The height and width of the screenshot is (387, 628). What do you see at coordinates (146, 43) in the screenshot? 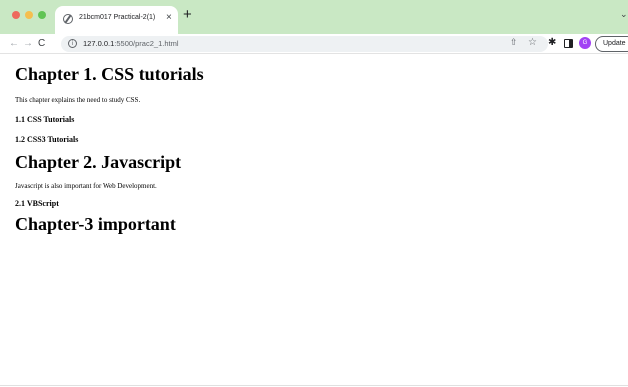
I see `url-path: :5500/prac2_1.html` at bounding box center [146, 43].